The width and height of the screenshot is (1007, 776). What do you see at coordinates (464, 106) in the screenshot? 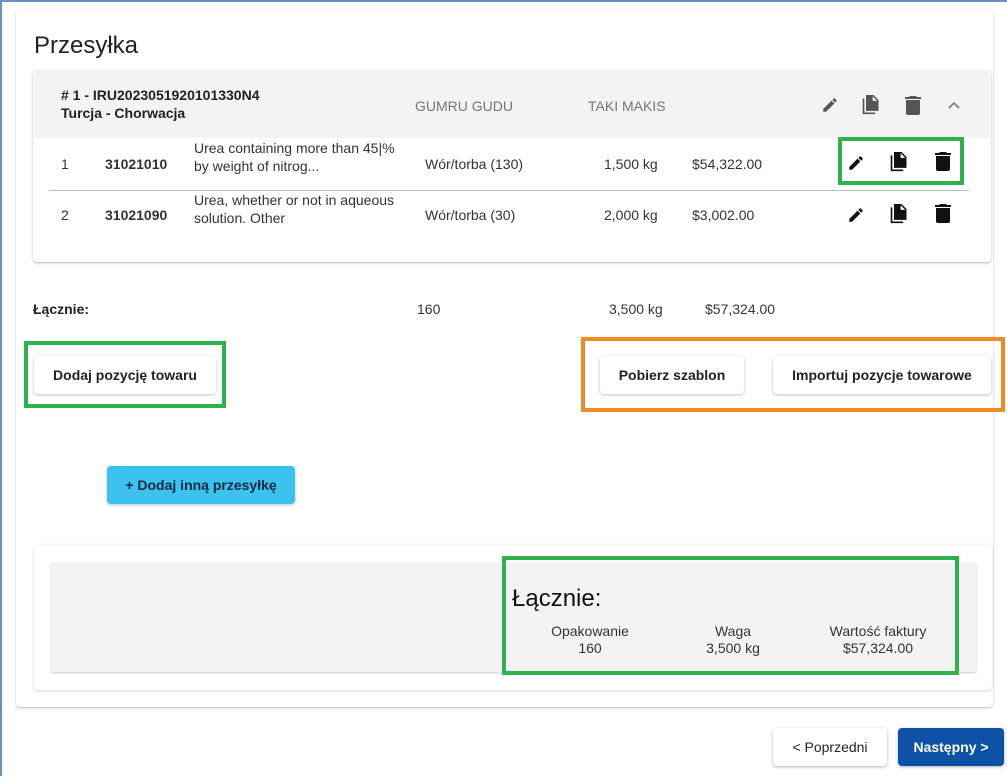
I see `column-header-package: GUMRU GUDU` at bounding box center [464, 106].